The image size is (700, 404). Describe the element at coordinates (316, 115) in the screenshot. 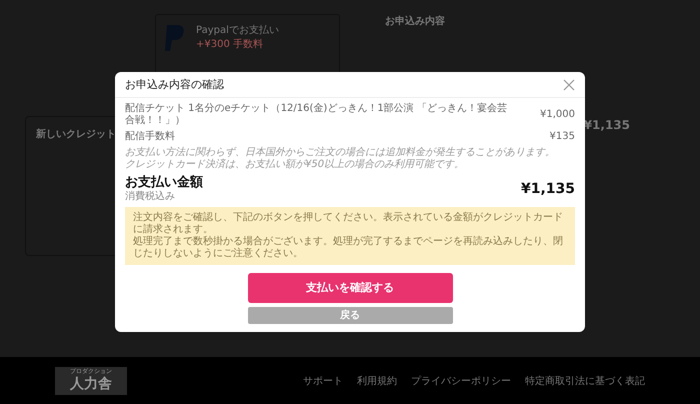

I see `item-name: 配信チケット 1名分のeチケット（12/16(金)どっきん！1部公演 「どっきん！宴会芸合戦！！」）` at that location.